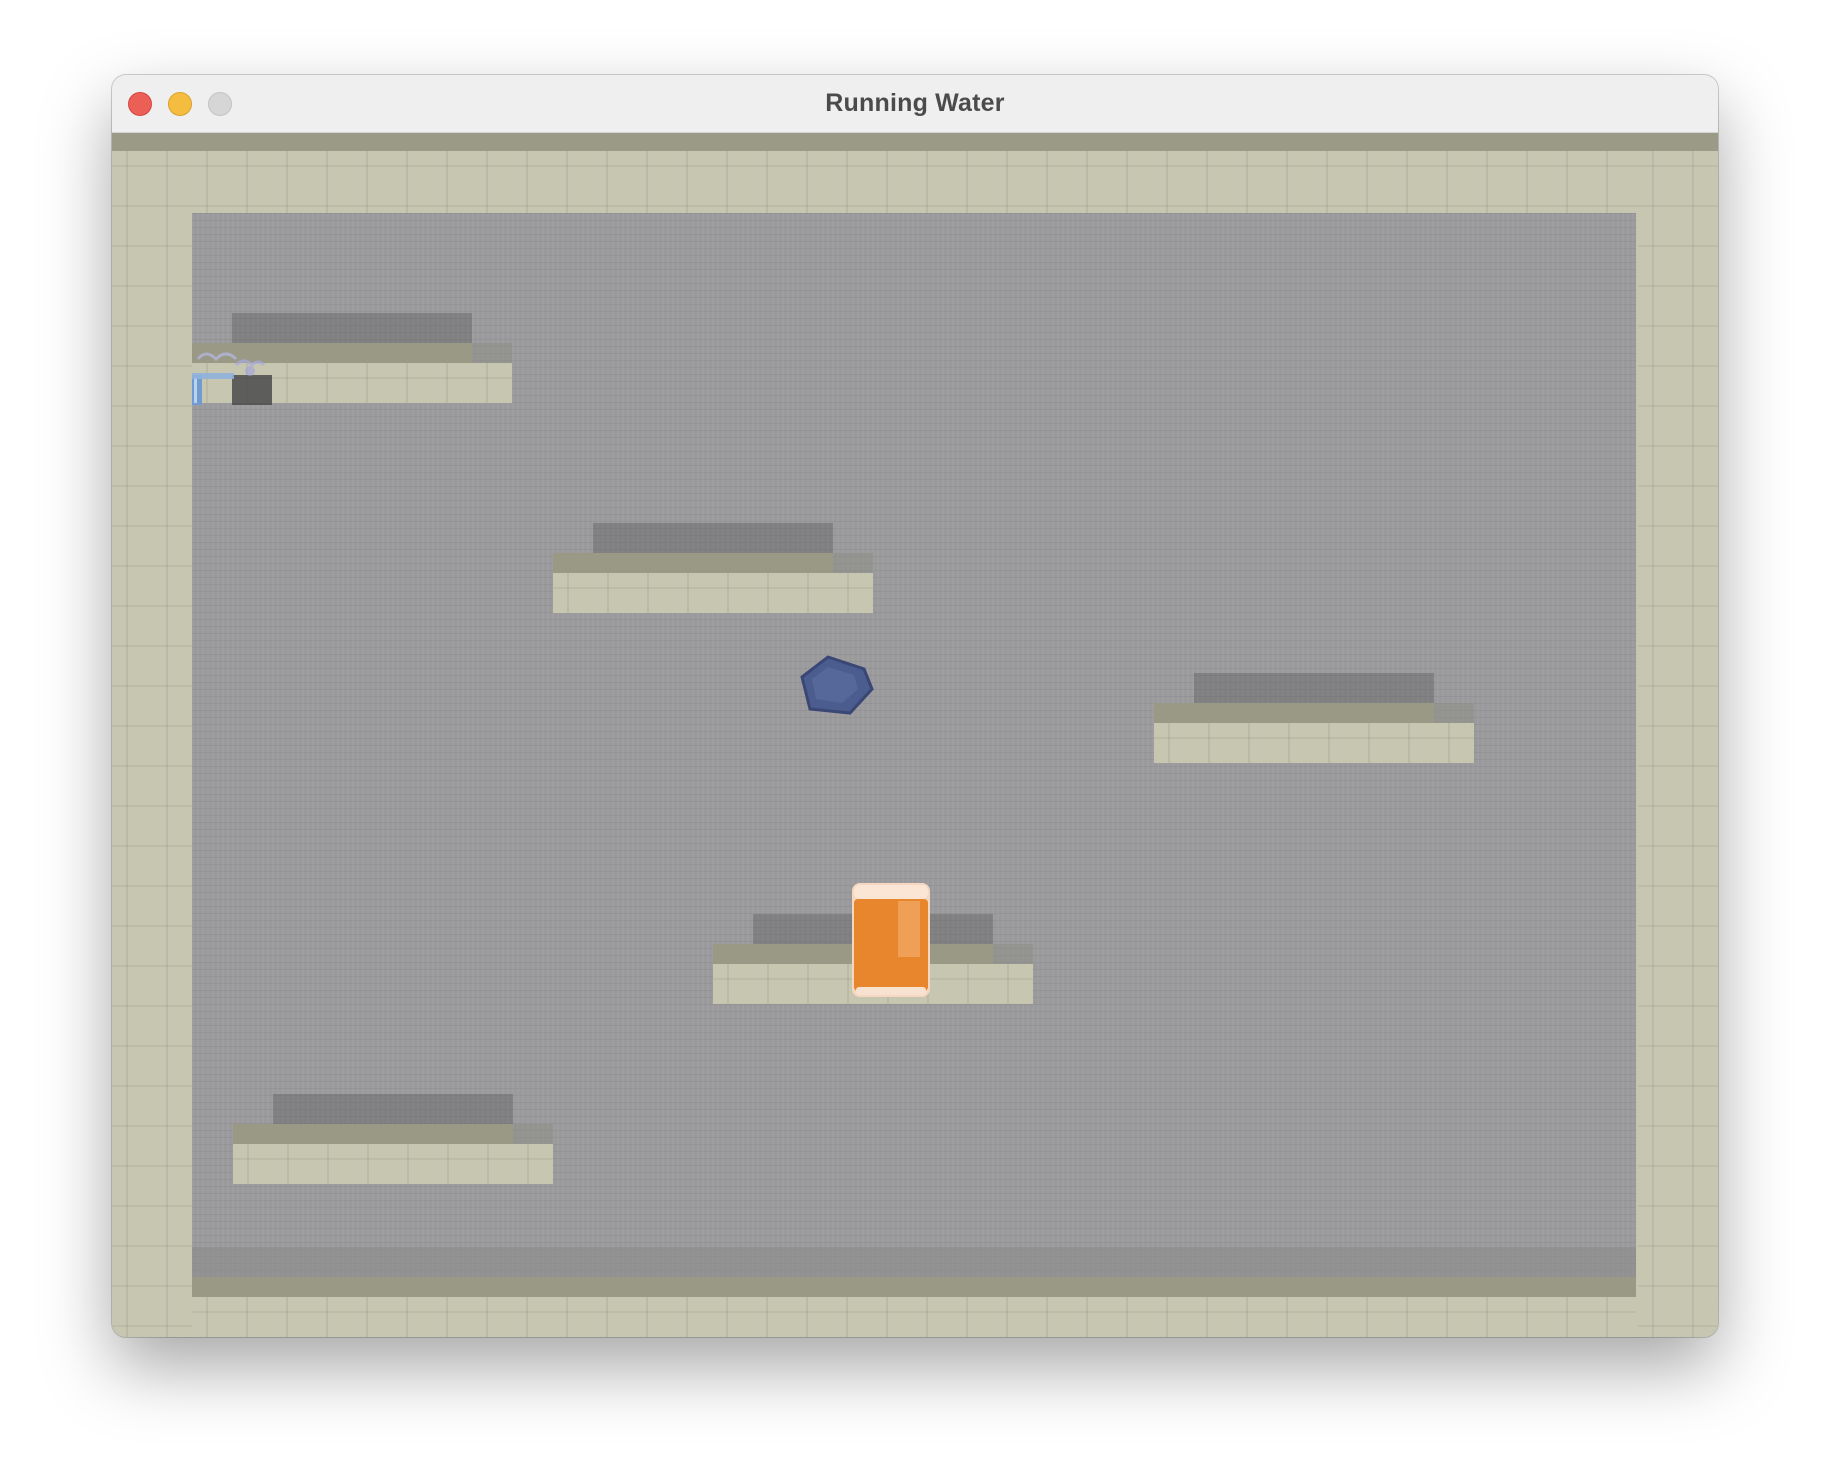 This screenshot has width=1824, height=1480. Describe the element at coordinates (915, 182) in the screenshot. I see `wall-top` at that location.